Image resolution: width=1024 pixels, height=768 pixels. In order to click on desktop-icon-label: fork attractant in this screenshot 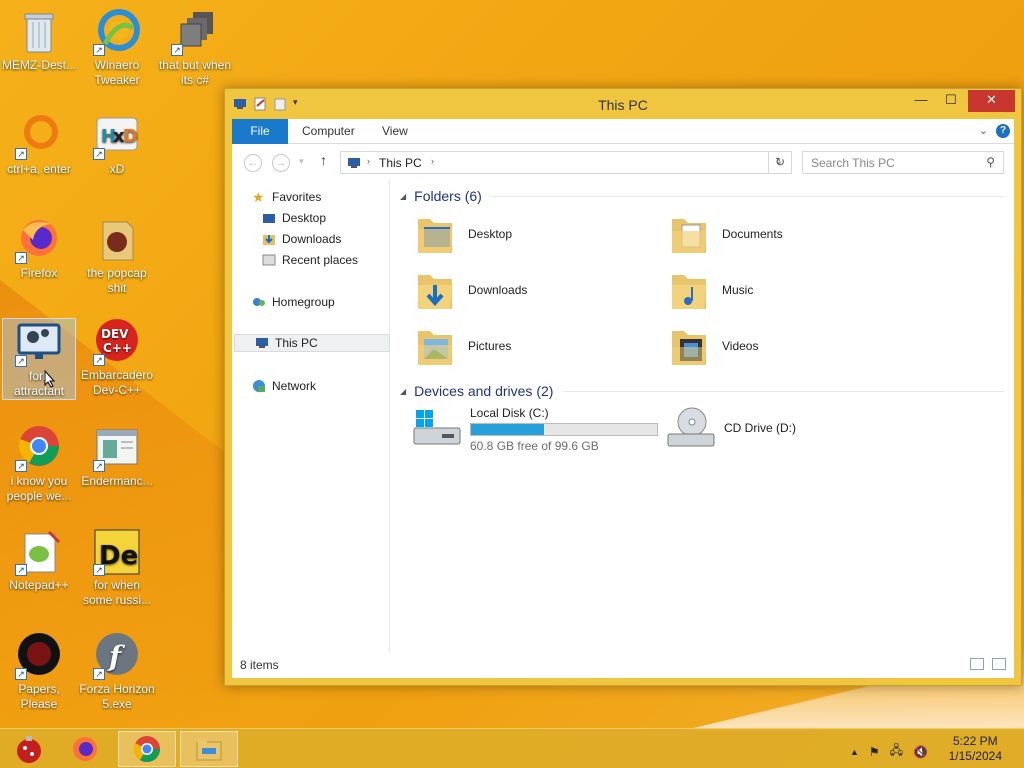, I will do `click(39, 383)`.